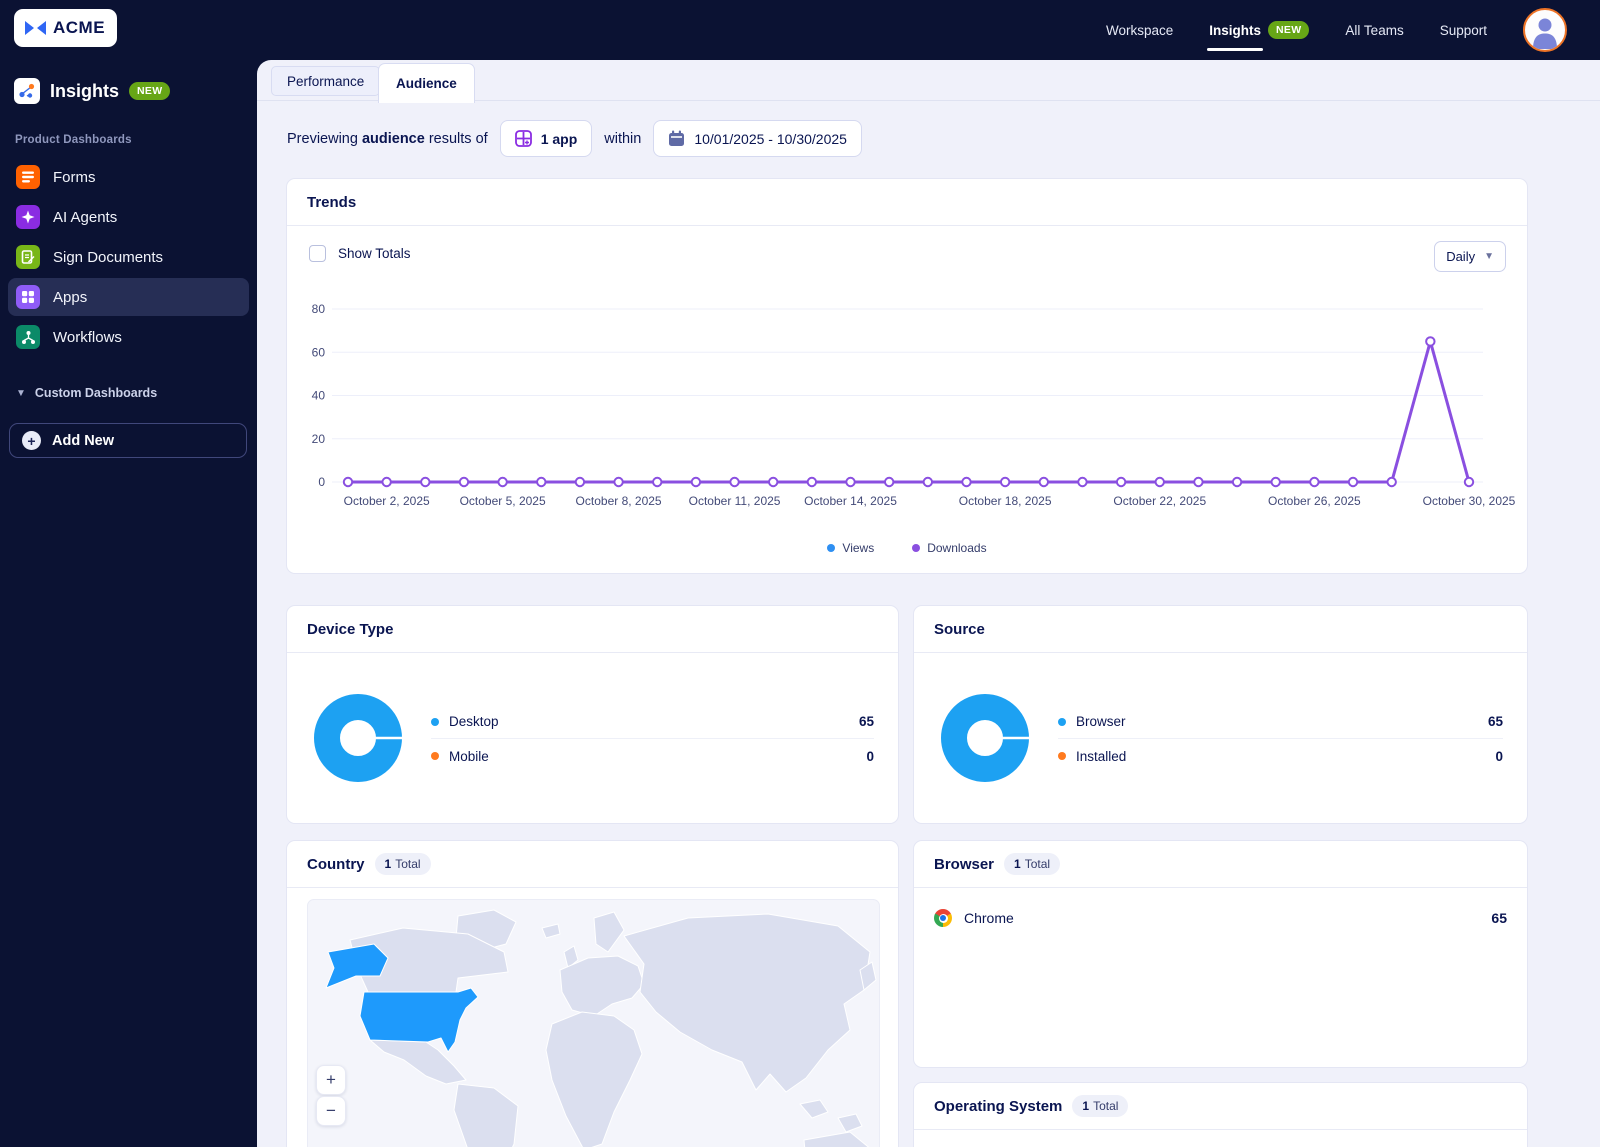 This screenshot has width=1600, height=1147. What do you see at coordinates (85, 217) in the screenshot?
I see `sidebar-item-label: AI Agents` at bounding box center [85, 217].